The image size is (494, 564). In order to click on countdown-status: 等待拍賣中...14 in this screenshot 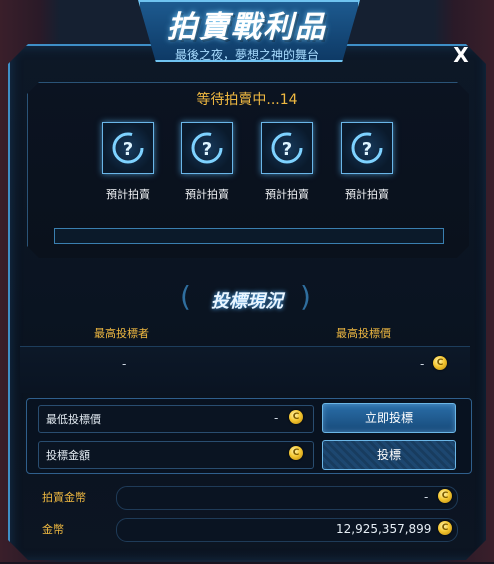, I will do `click(247, 100)`.